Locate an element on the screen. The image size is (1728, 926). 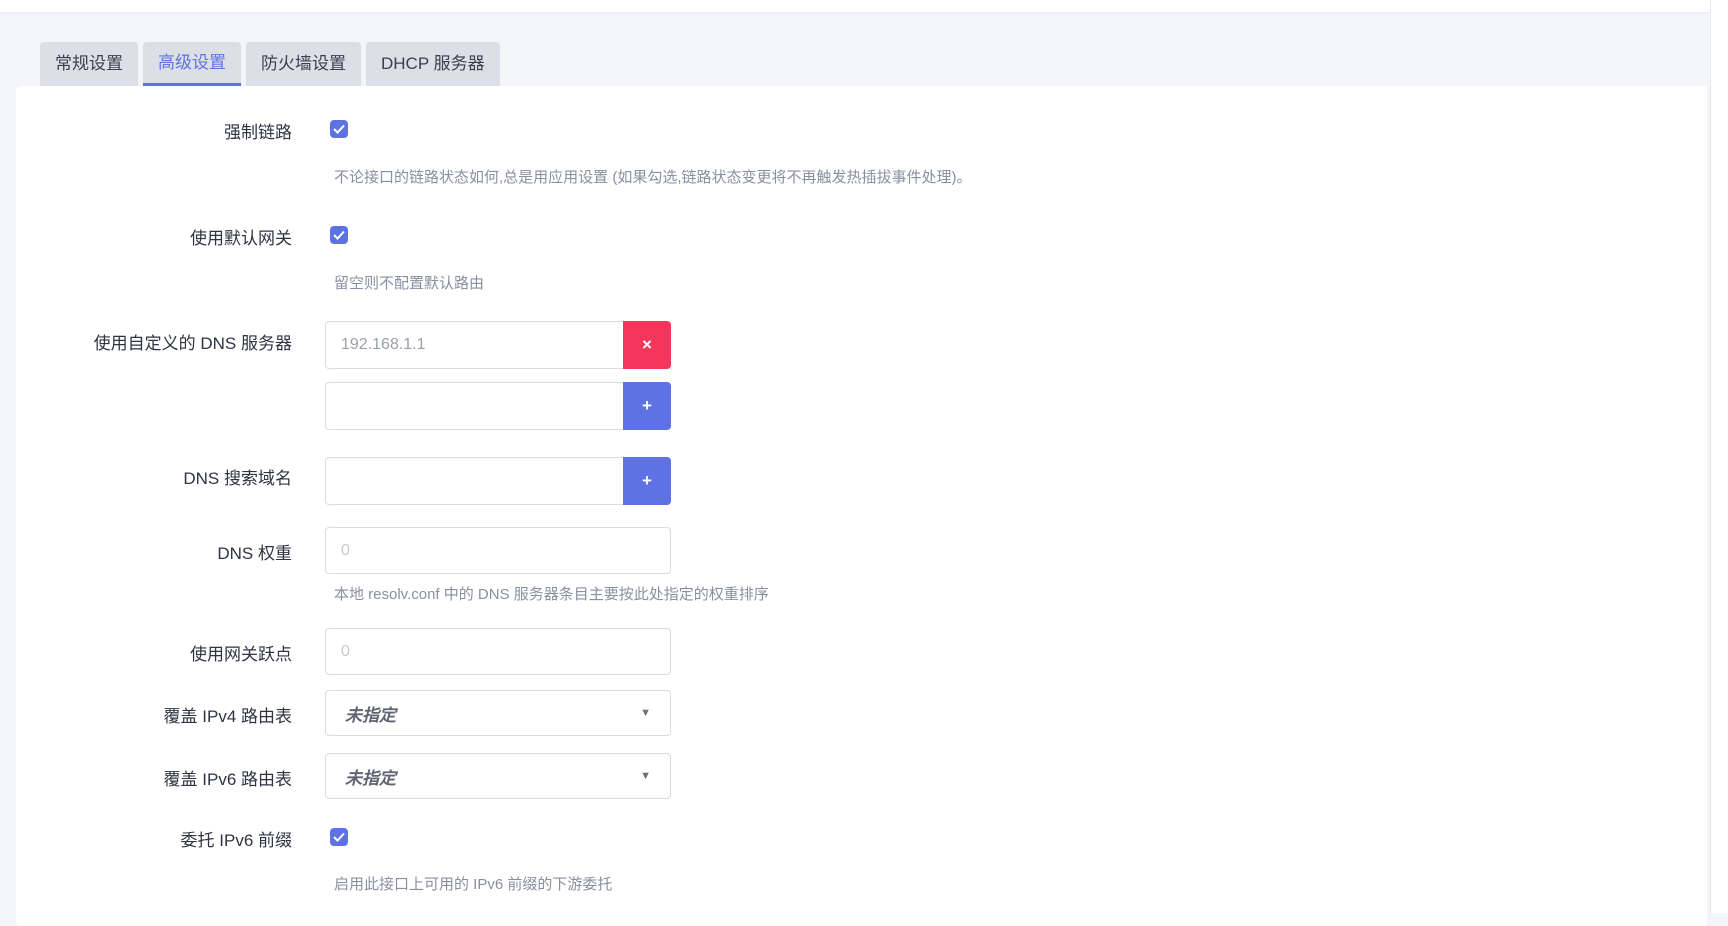
force-link-label: 强制链路 is located at coordinates (258, 132).